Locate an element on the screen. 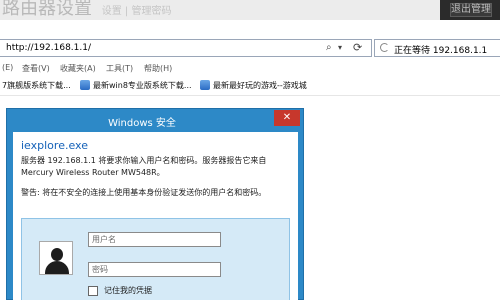 The image size is (500, 300). remember-credentials-checkbox is located at coordinates (93, 291).